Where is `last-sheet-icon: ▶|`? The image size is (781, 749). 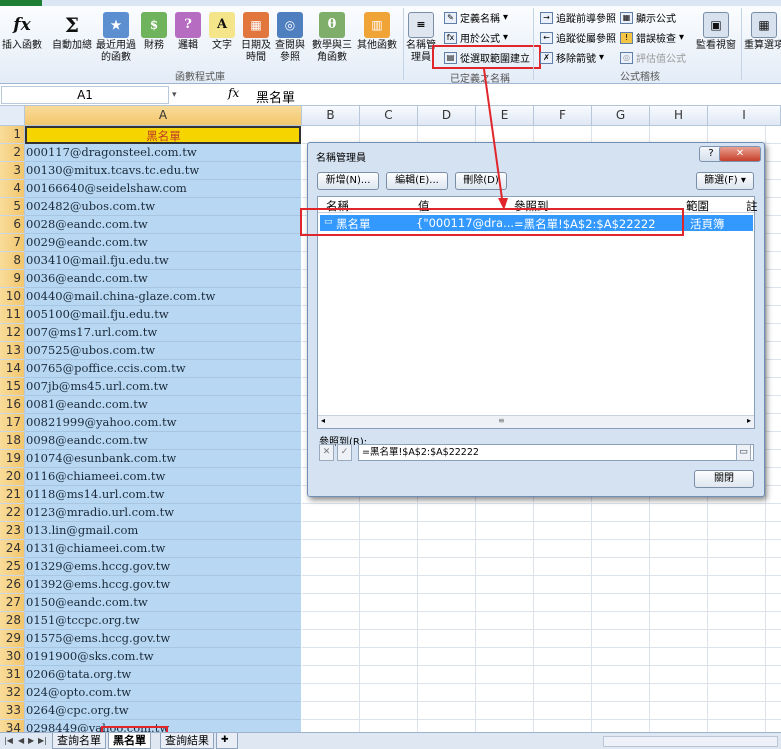 last-sheet-icon: ▶| is located at coordinates (42, 740).